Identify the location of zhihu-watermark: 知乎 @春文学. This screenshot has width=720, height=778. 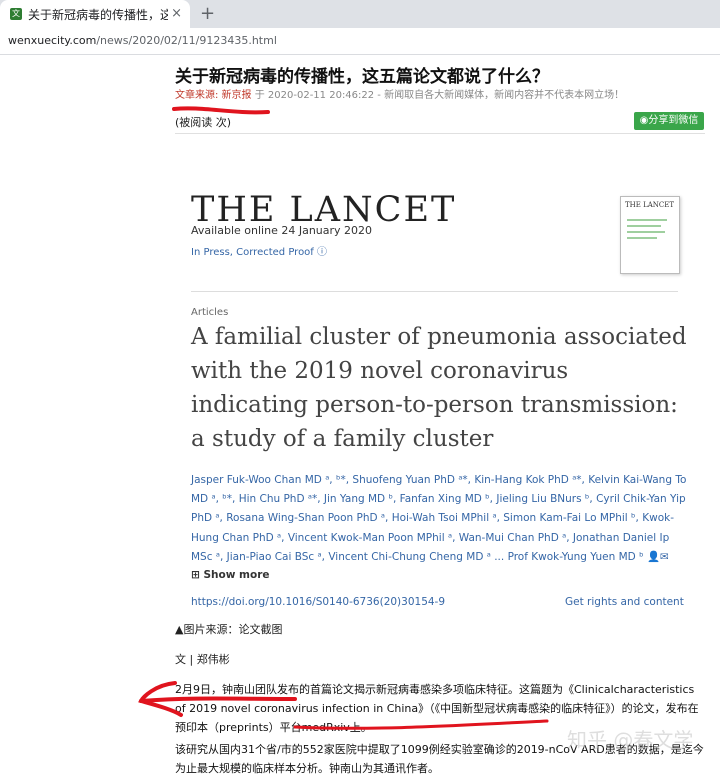
(630, 740).